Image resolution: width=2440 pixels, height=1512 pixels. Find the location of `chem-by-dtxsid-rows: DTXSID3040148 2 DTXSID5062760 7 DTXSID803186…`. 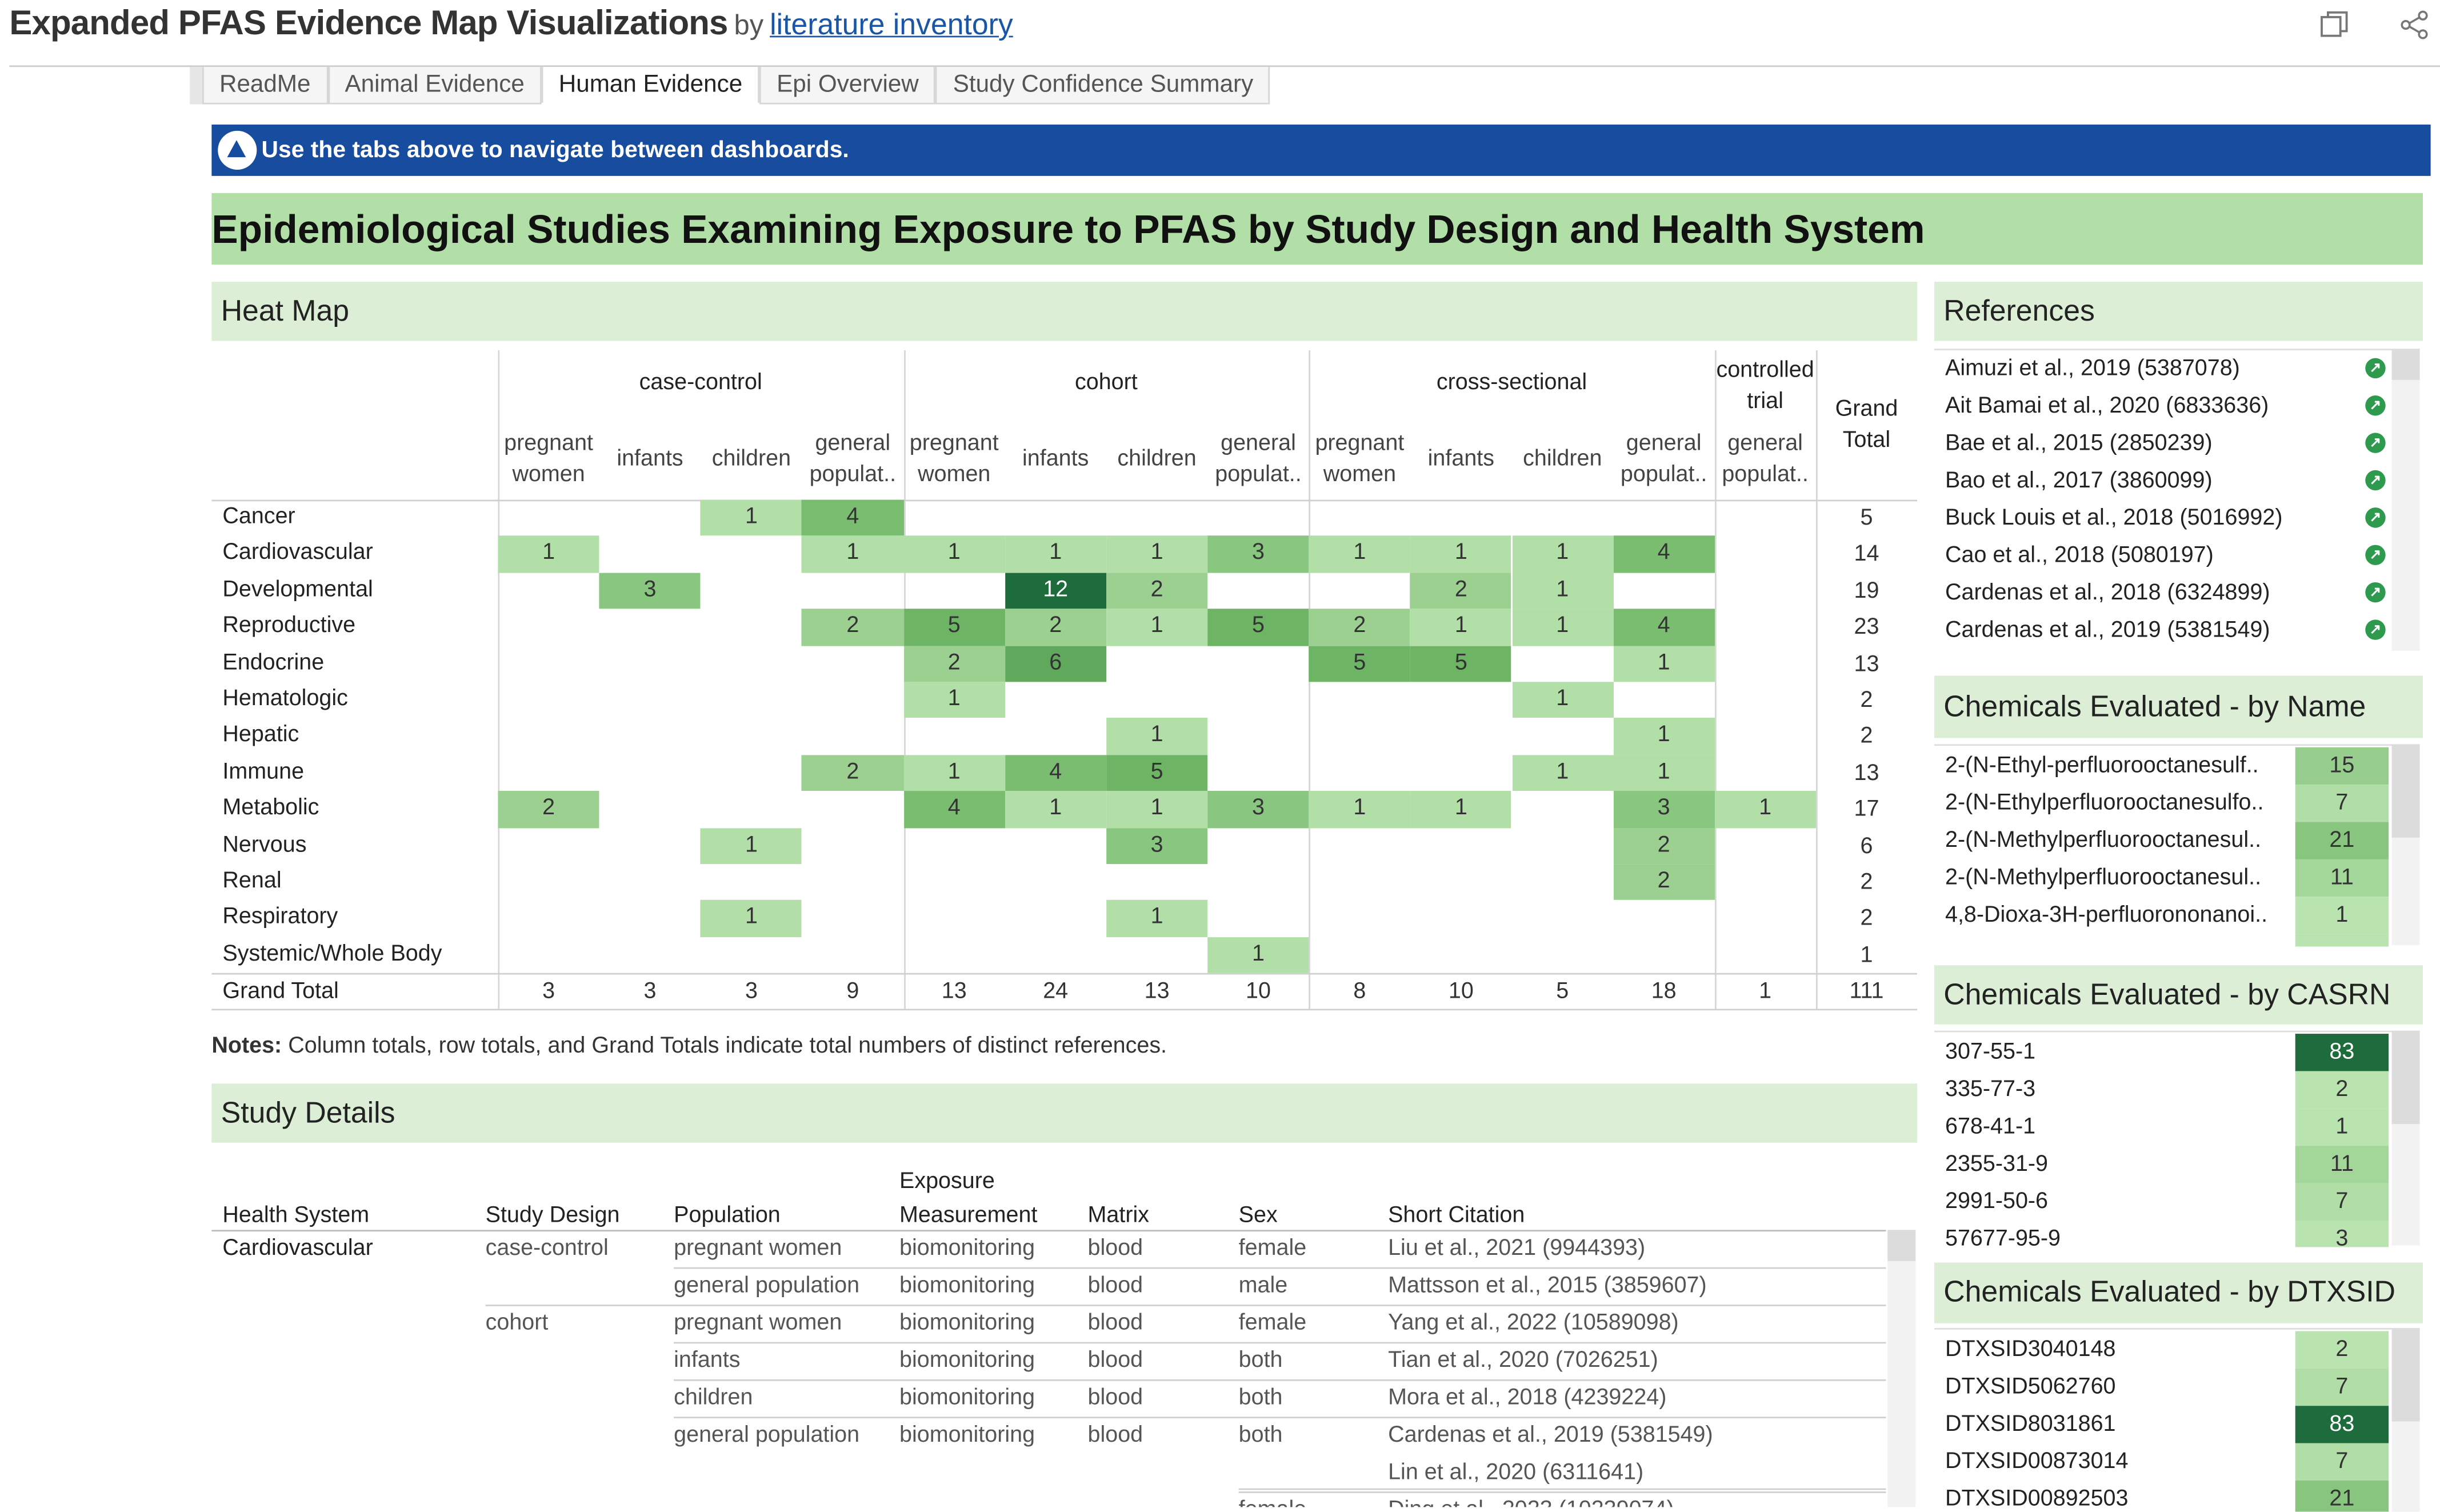

chem-by-dtxsid-rows: DTXSID3040148 2 DTXSID5062760 7 DTXSID803186… is located at coordinates (2163, 1419).